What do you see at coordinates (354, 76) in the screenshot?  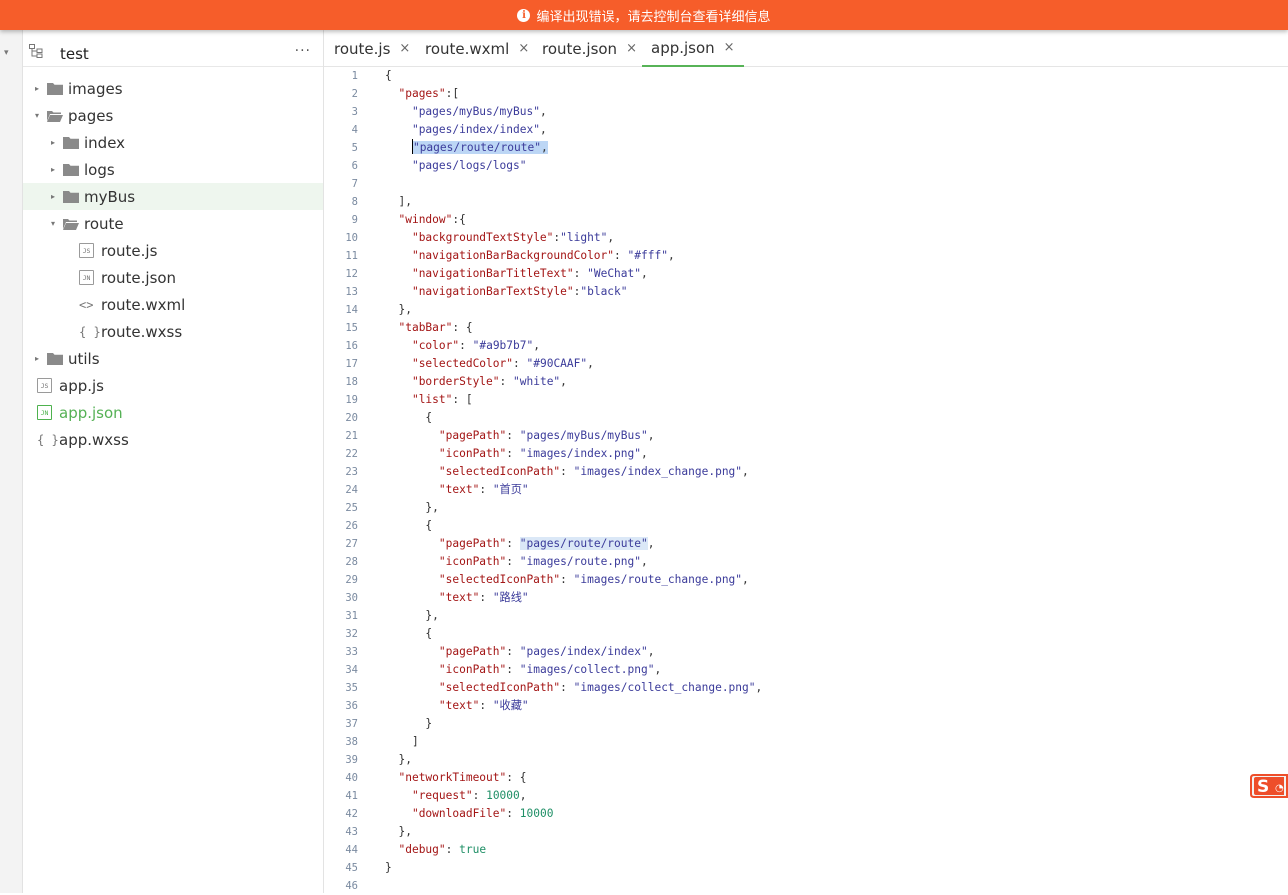 I see `line-number: 1` at bounding box center [354, 76].